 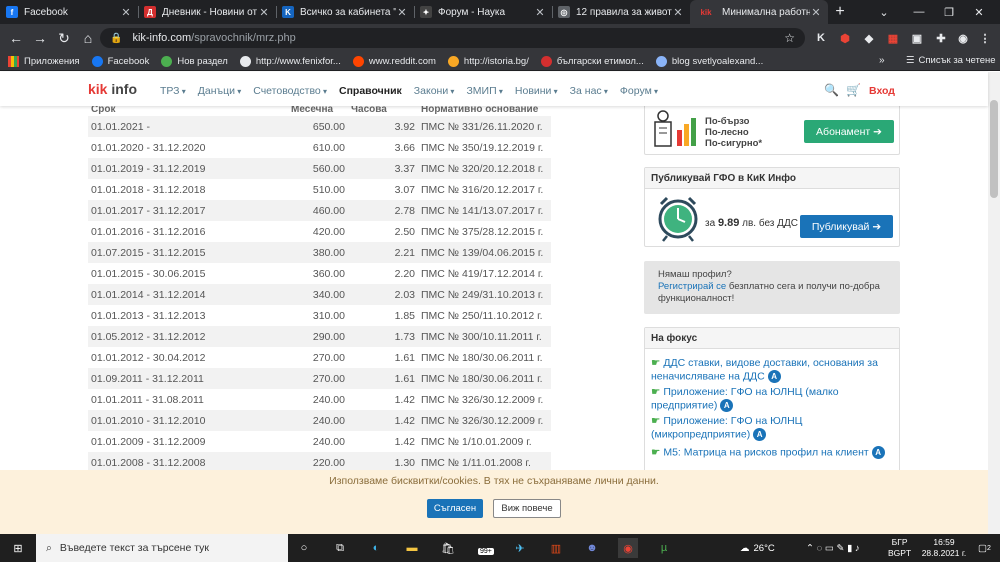 I want to click on menu-item: Закони ▾, so click(x=434, y=91).